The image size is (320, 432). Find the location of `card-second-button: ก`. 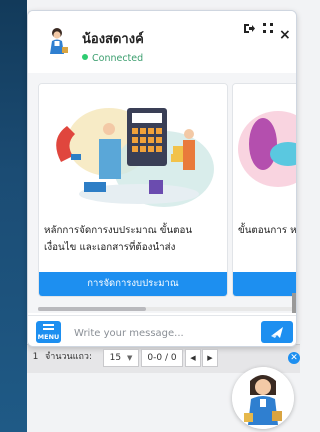

card-second-button: ก is located at coordinates (264, 284).